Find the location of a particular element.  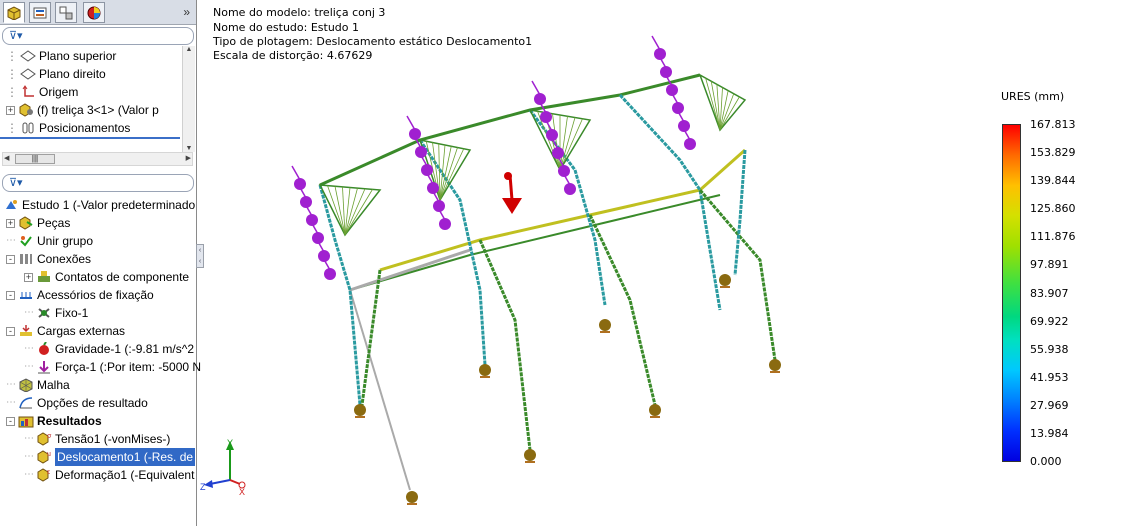

tree-item-displacement-plot: ⋯ u Deslocamento1 (-Res. de is located at coordinates (110, 457).